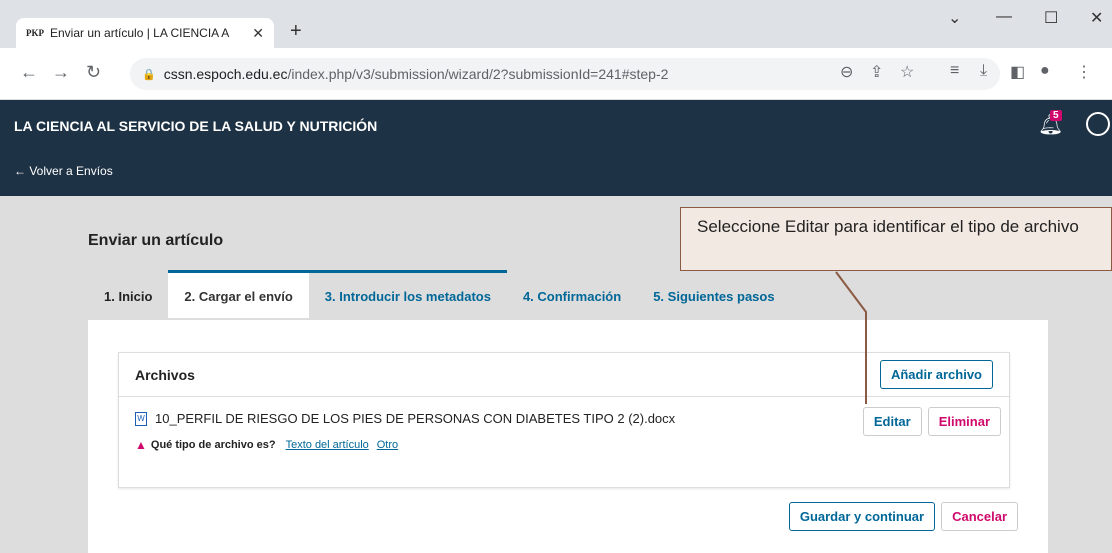 The image size is (1112, 553). I want to click on tab-title: Enviar un artículo | LA CIENCIA A, so click(140, 33).